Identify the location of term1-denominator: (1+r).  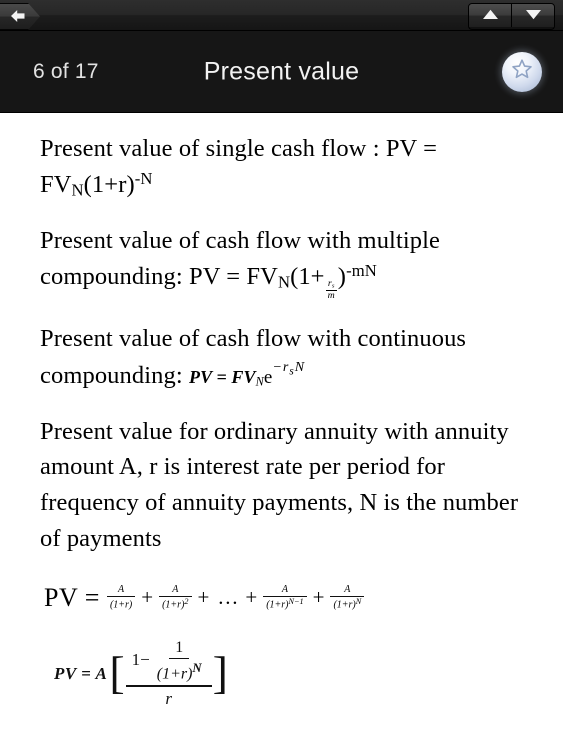
(121, 604).